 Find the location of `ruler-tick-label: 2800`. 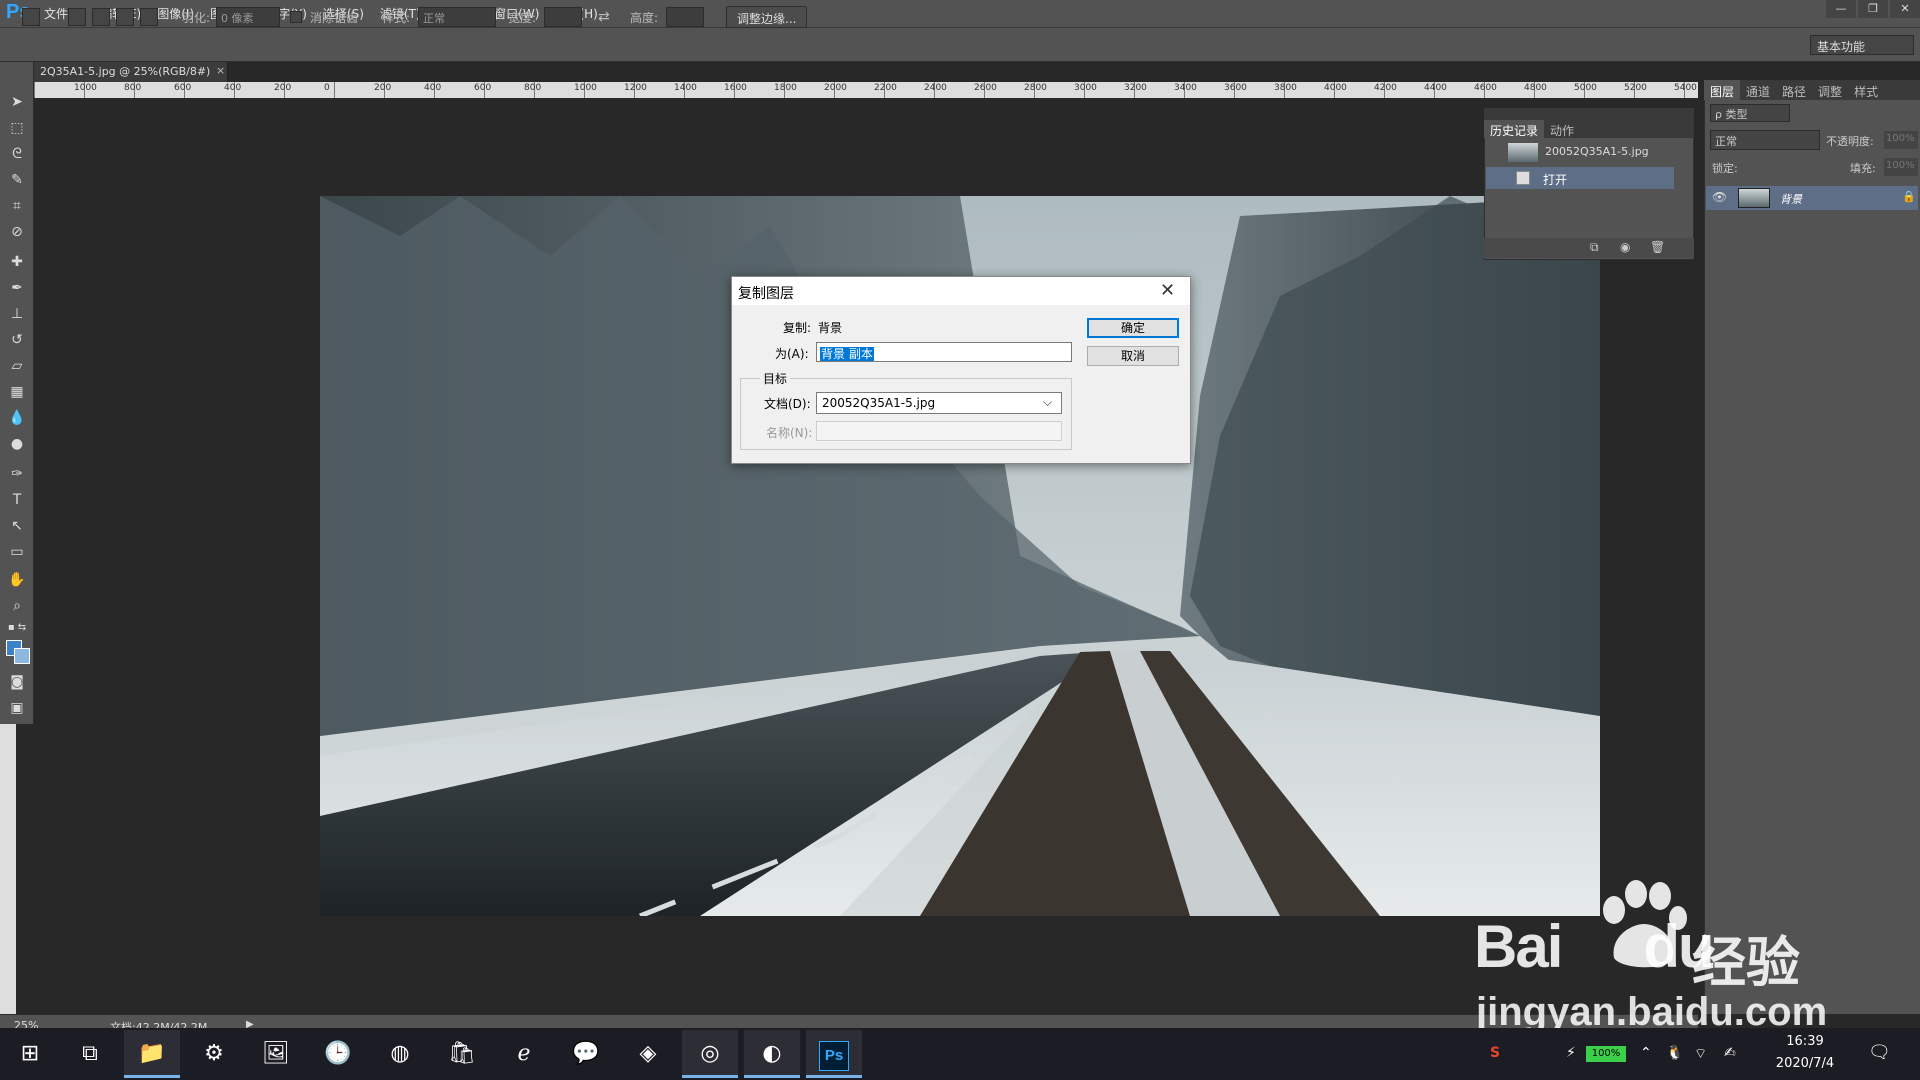

ruler-tick-label: 2800 is located at coordinates (1035, 88).